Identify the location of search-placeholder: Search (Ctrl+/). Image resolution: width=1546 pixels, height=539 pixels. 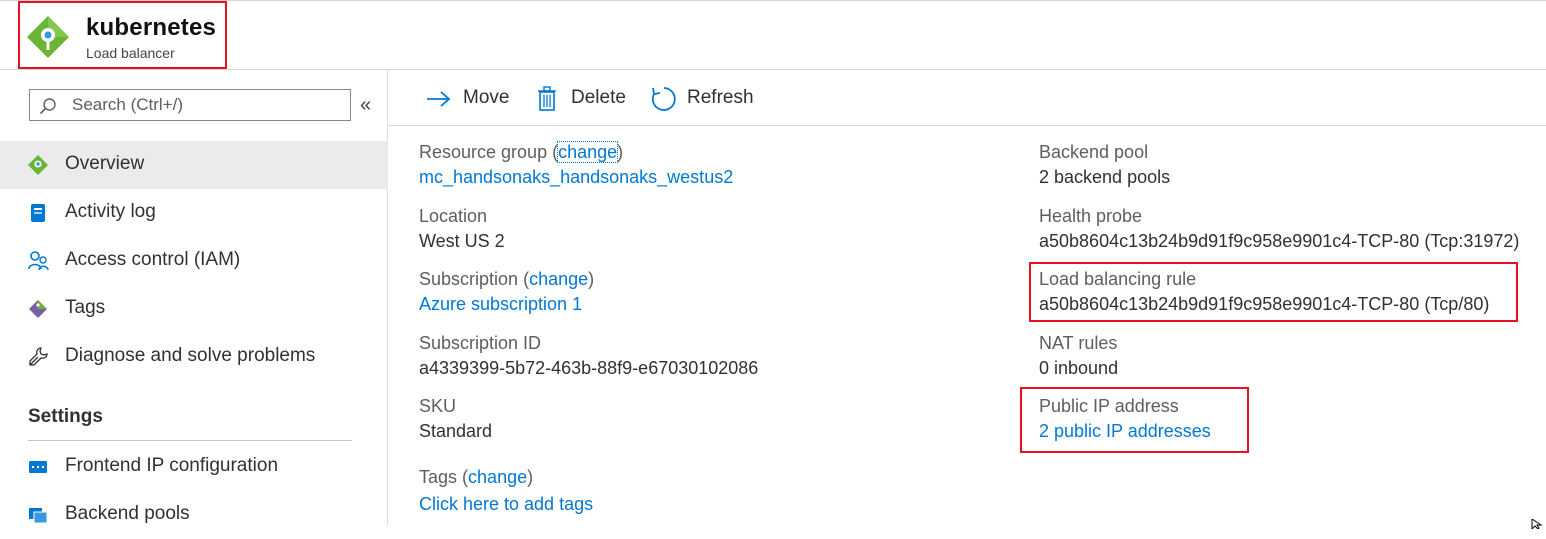
(127, 104).